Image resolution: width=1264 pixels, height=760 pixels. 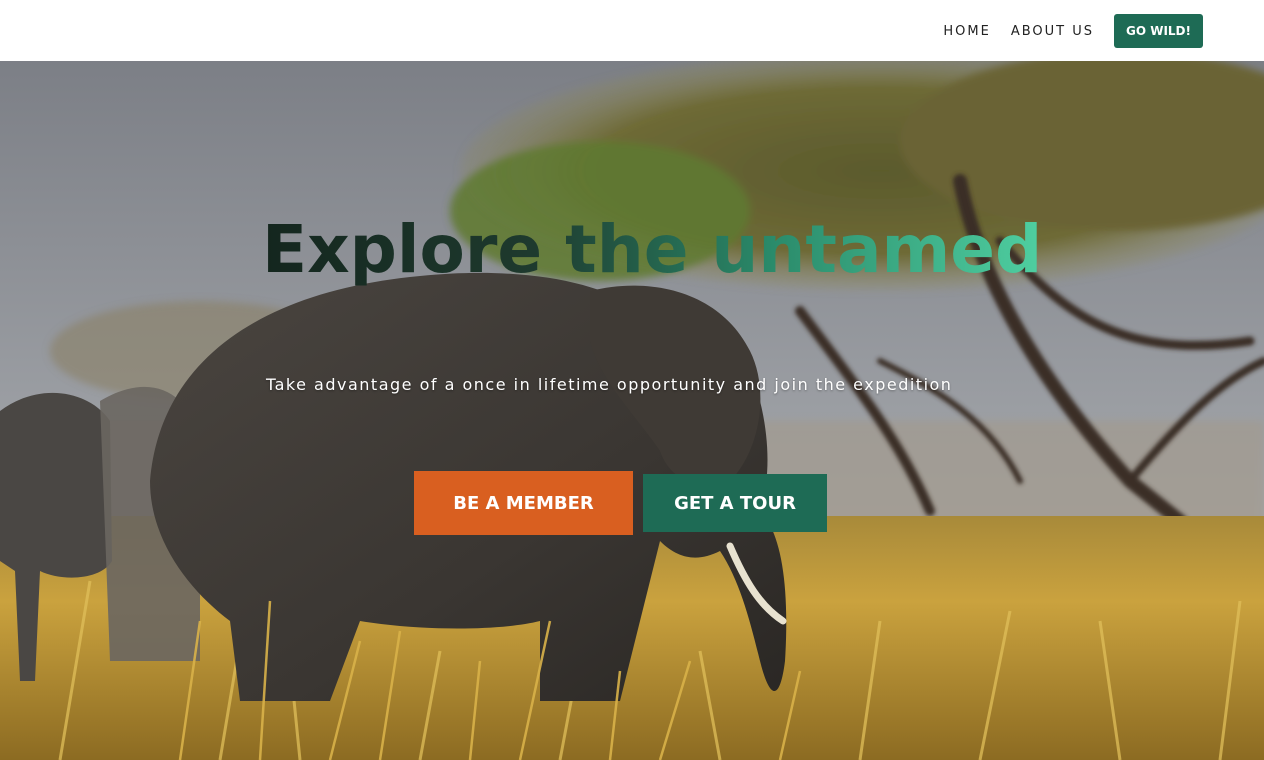 I want to click on go-wild-button: GO WILD!, so click(x=1158, y=31).